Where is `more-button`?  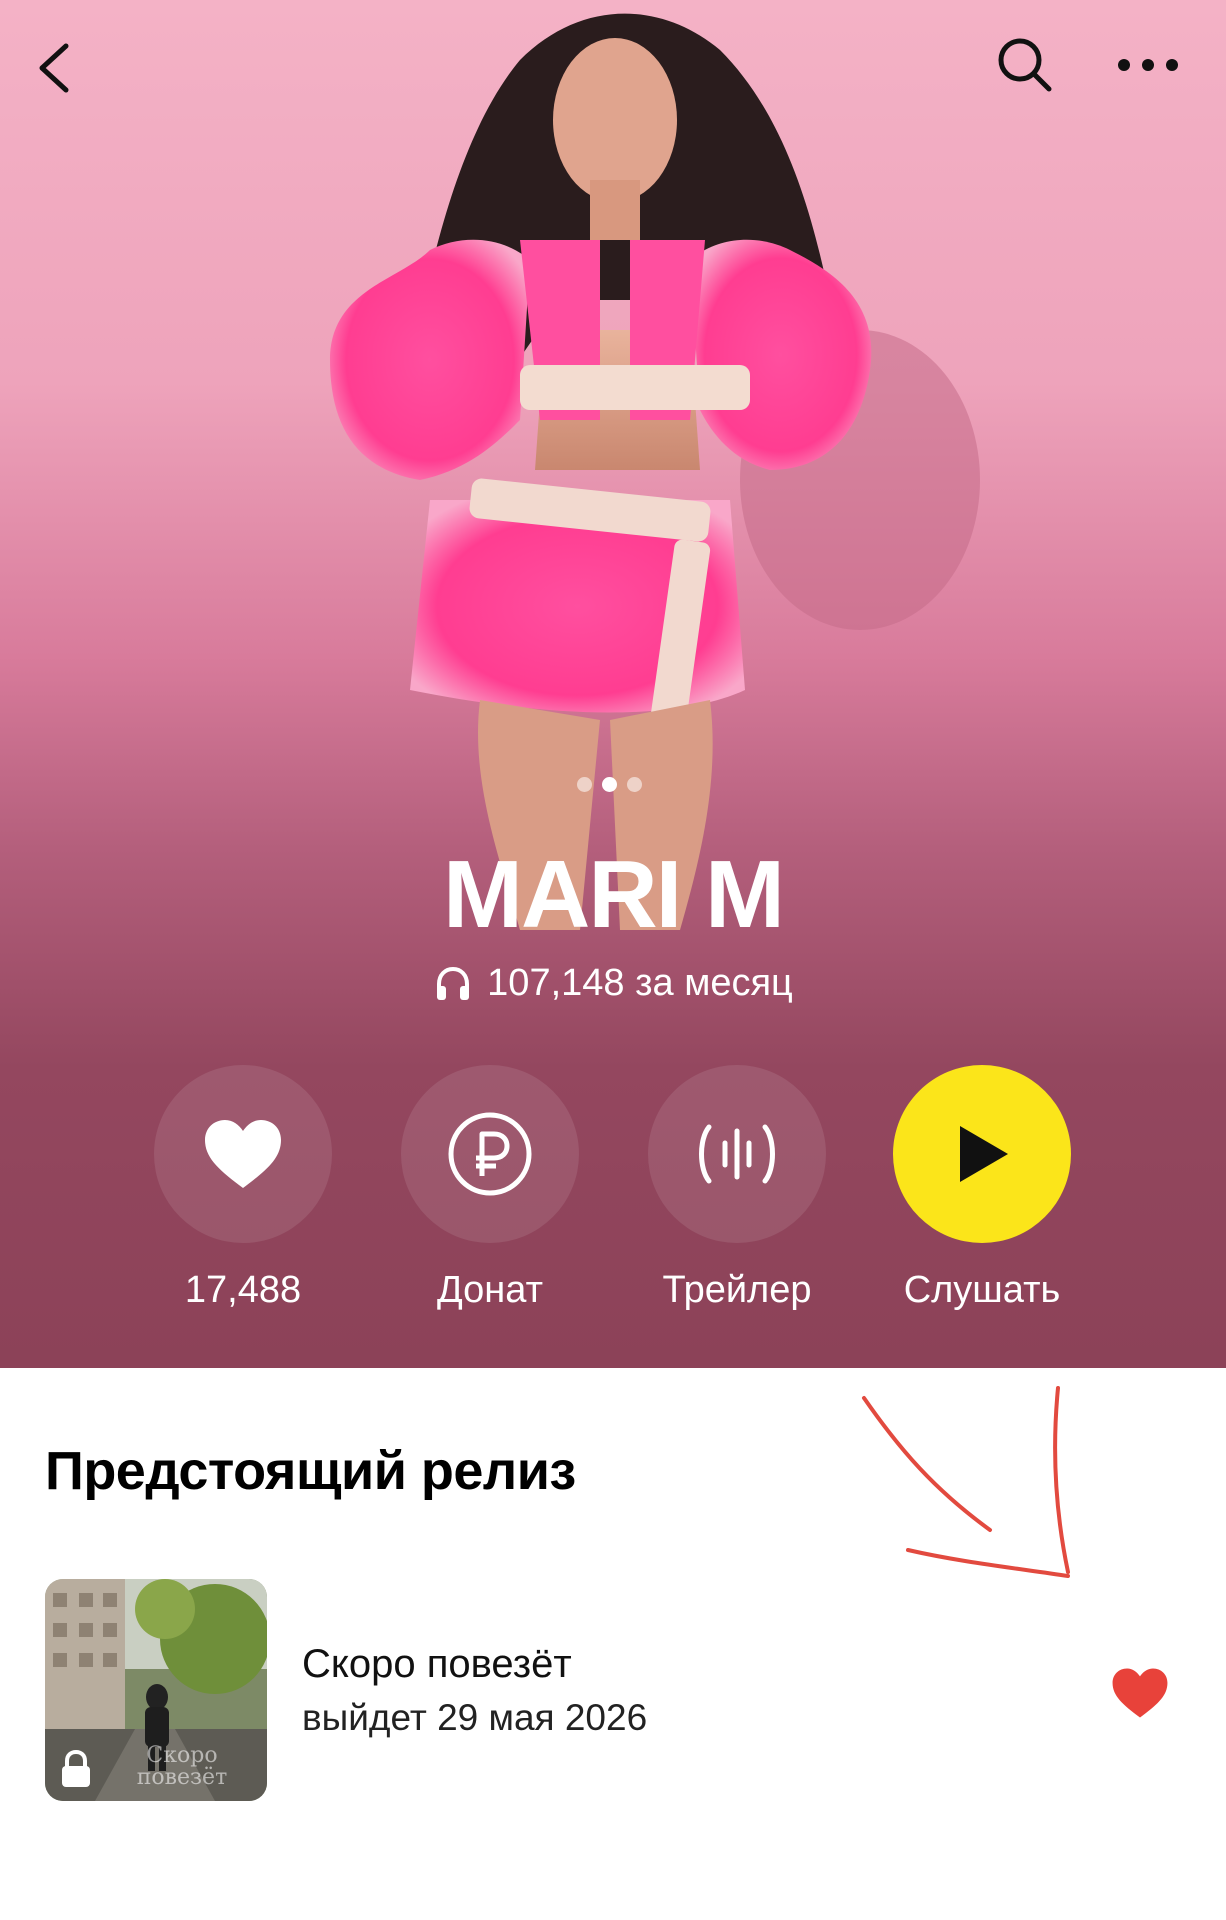
more-button is located at coordinates (1148, 65).